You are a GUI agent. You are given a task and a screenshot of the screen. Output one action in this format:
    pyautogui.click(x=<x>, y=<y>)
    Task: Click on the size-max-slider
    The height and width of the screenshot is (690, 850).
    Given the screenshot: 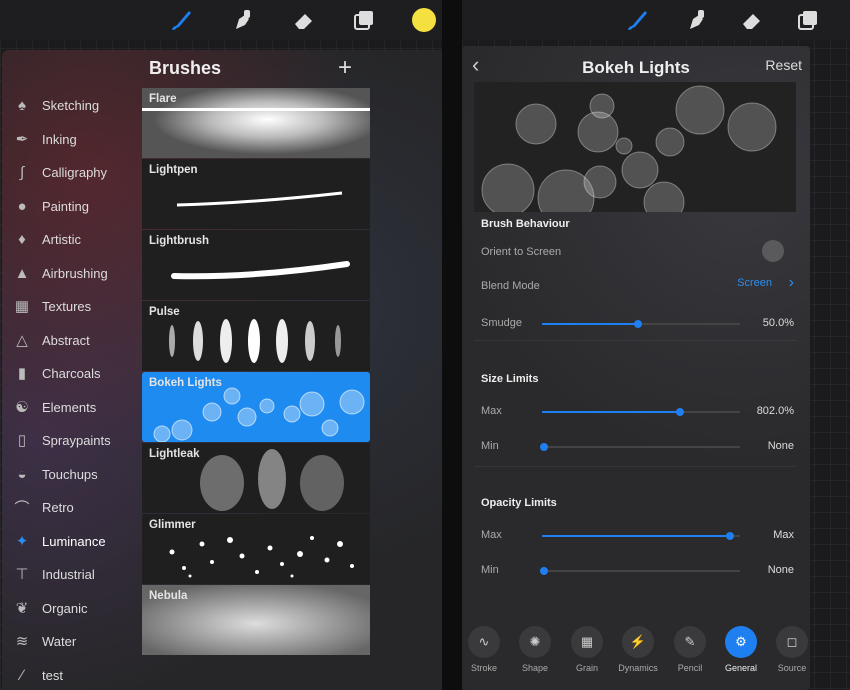 What is the action you would take?
    pyautogui.click(x=641, y=412)
    